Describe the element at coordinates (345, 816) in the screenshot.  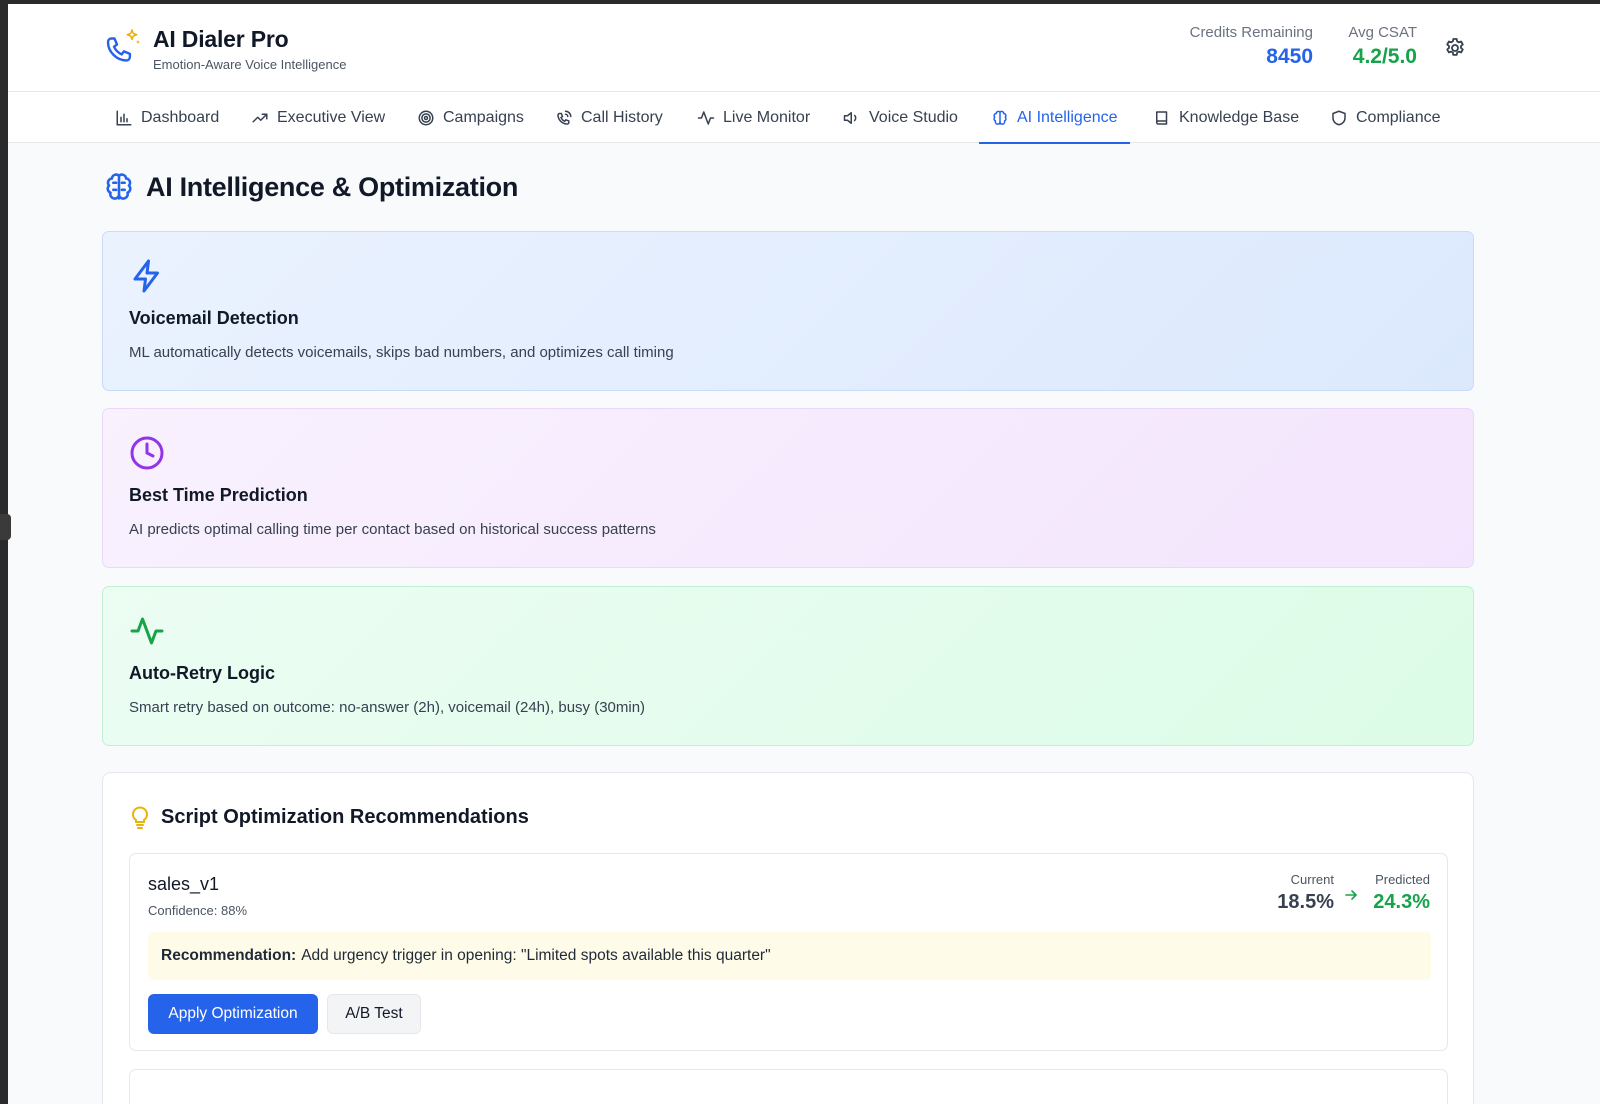
I see `recommendations-title: Script Optimization Recommendations` at that location.